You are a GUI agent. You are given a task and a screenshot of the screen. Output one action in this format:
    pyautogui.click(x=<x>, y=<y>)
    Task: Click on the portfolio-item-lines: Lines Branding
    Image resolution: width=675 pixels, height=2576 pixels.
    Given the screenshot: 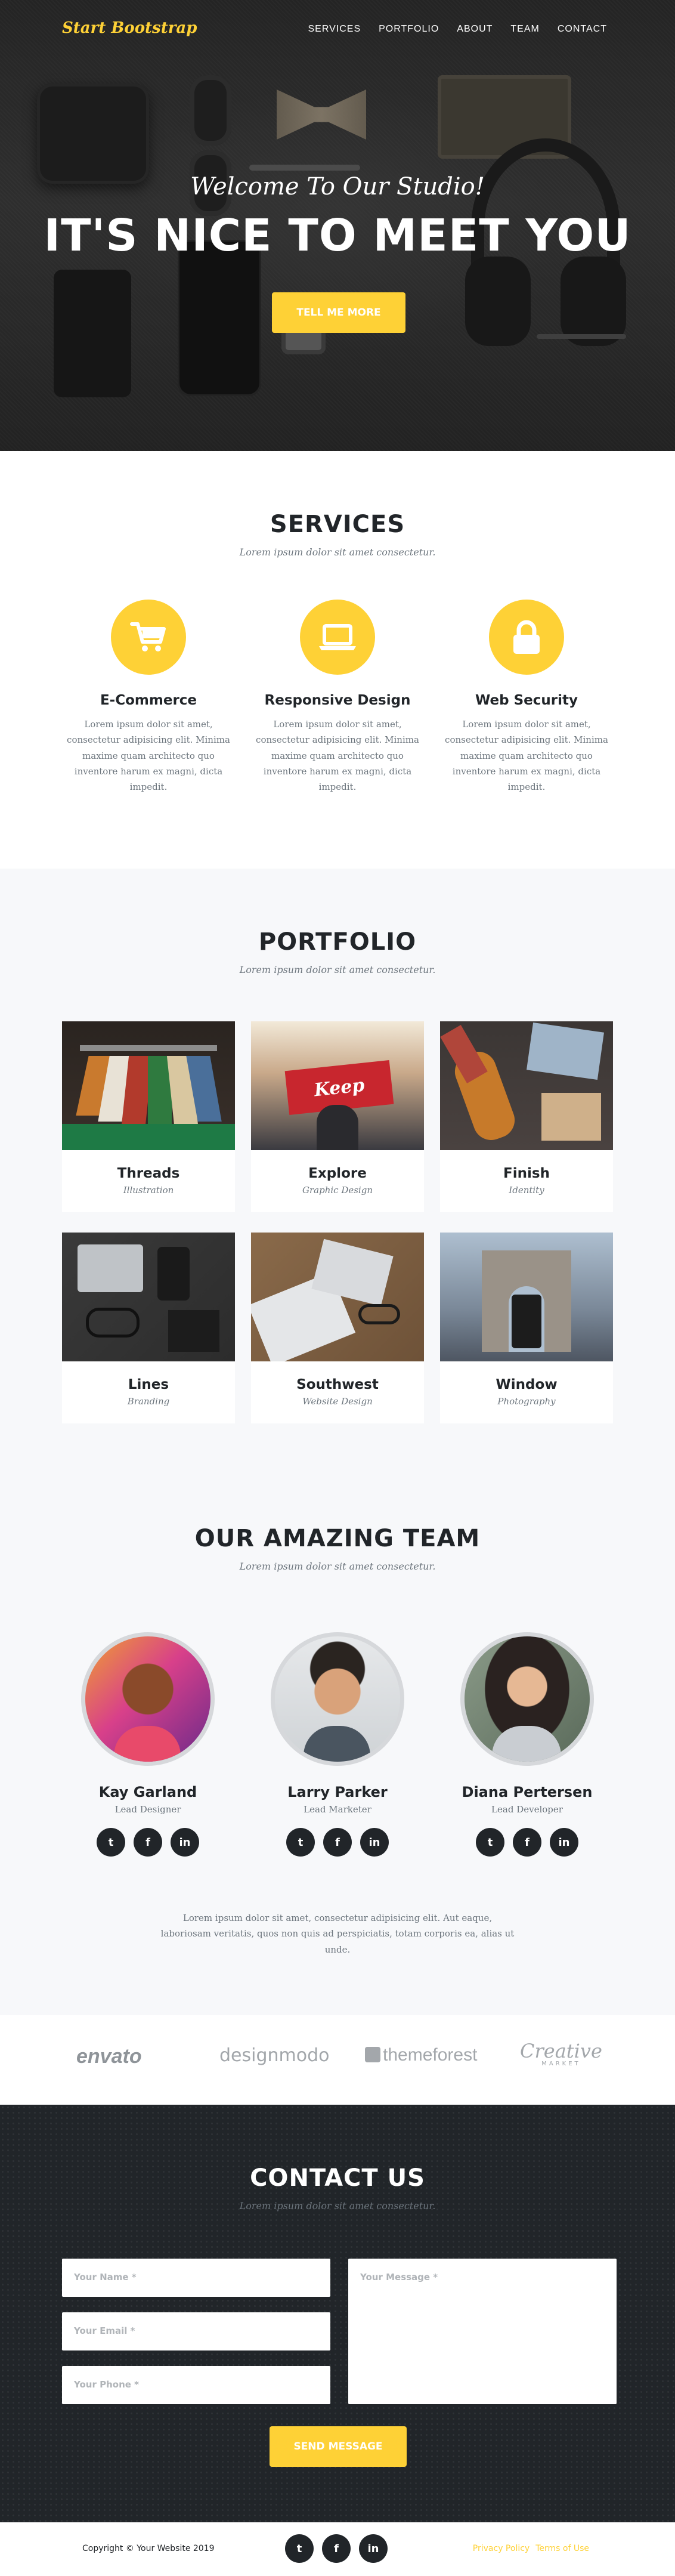 What is the action you would take?
    pyautogui.click(x=149, y=1328)
    